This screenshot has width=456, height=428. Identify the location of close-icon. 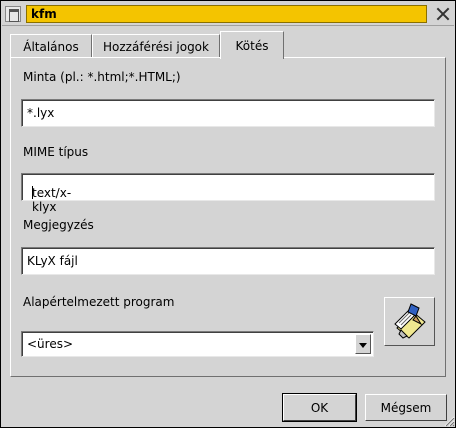
(443, 14).